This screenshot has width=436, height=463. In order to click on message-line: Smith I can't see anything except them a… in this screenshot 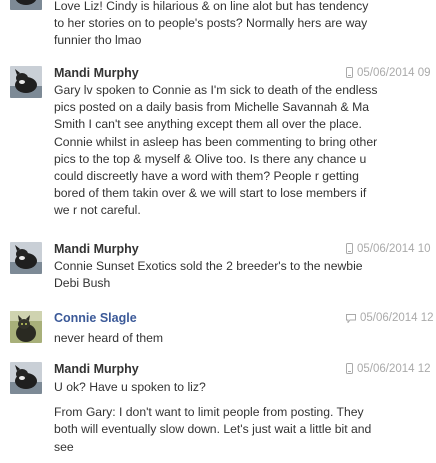, I will do `click(208, 124)`.